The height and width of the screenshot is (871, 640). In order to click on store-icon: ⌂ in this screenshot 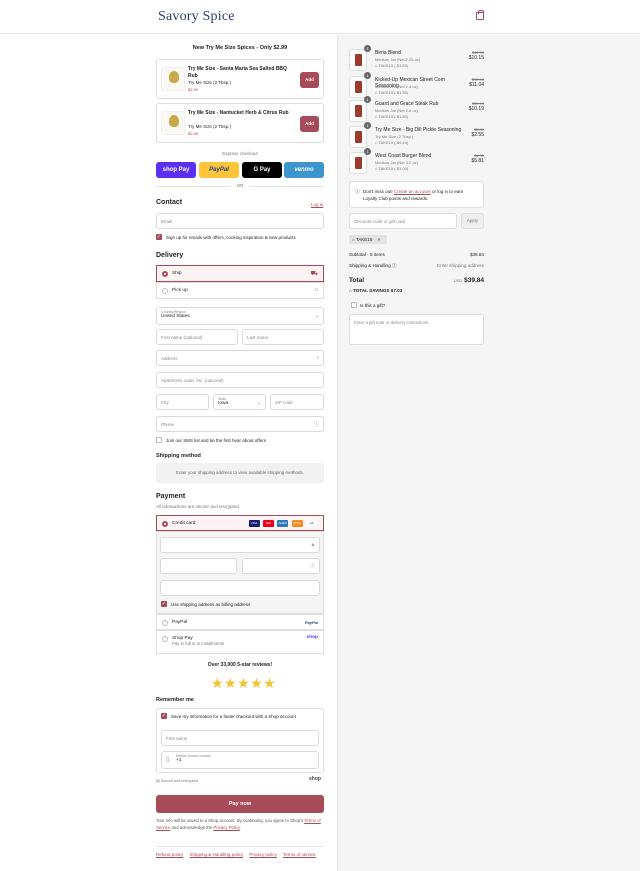, I will do `click(316, 290)`.